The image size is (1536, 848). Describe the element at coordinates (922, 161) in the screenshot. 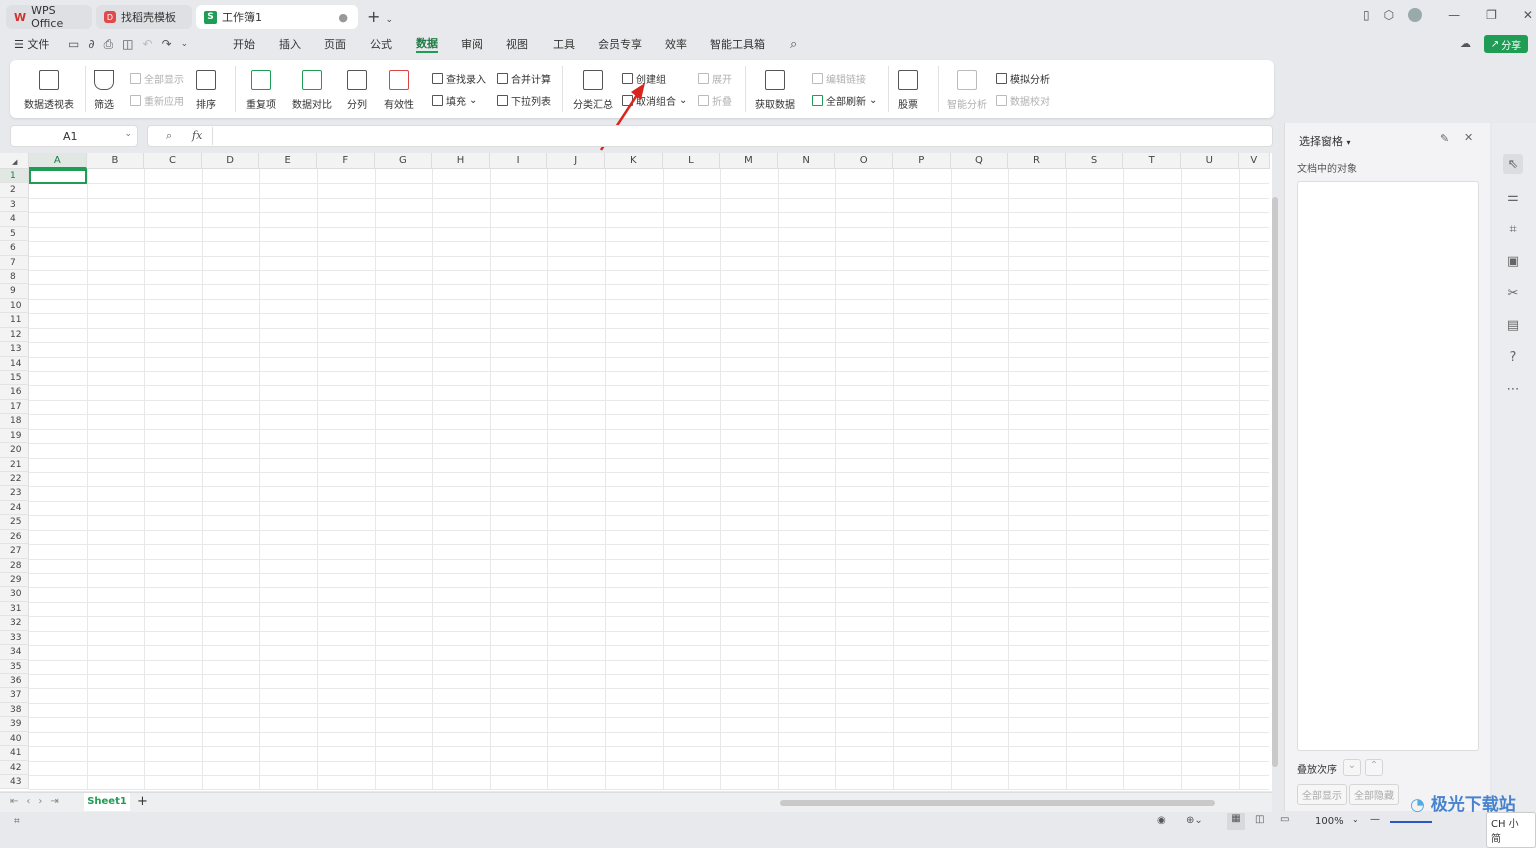

I see `column-header: P` at that location.